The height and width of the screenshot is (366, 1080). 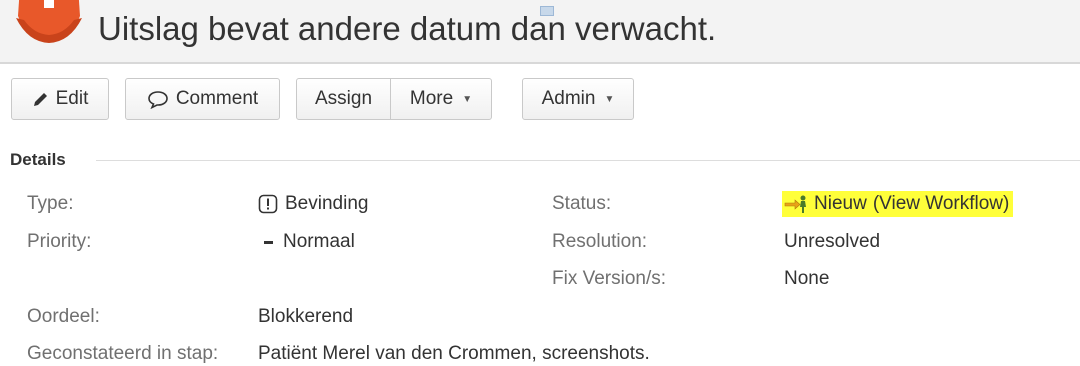 I want to click on more-button-label: More, so click(x=431, y=98).